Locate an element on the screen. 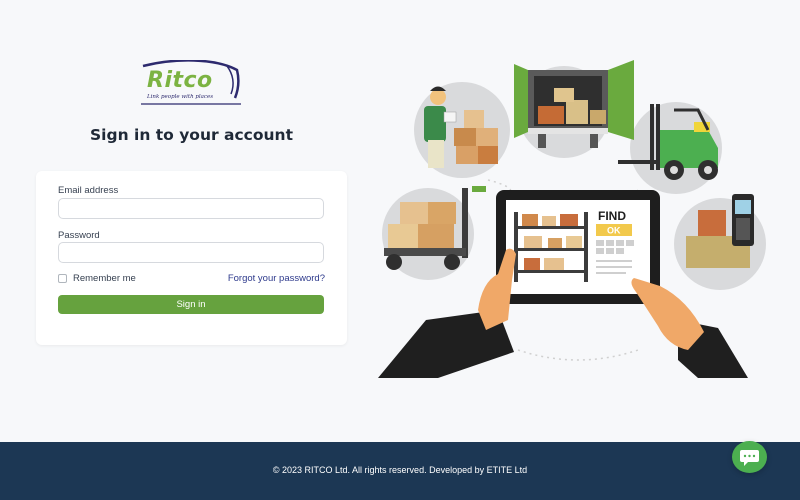 The width and height of the screenshot is (800, 500). find-text: FIND is located at coordinates (612, 216).